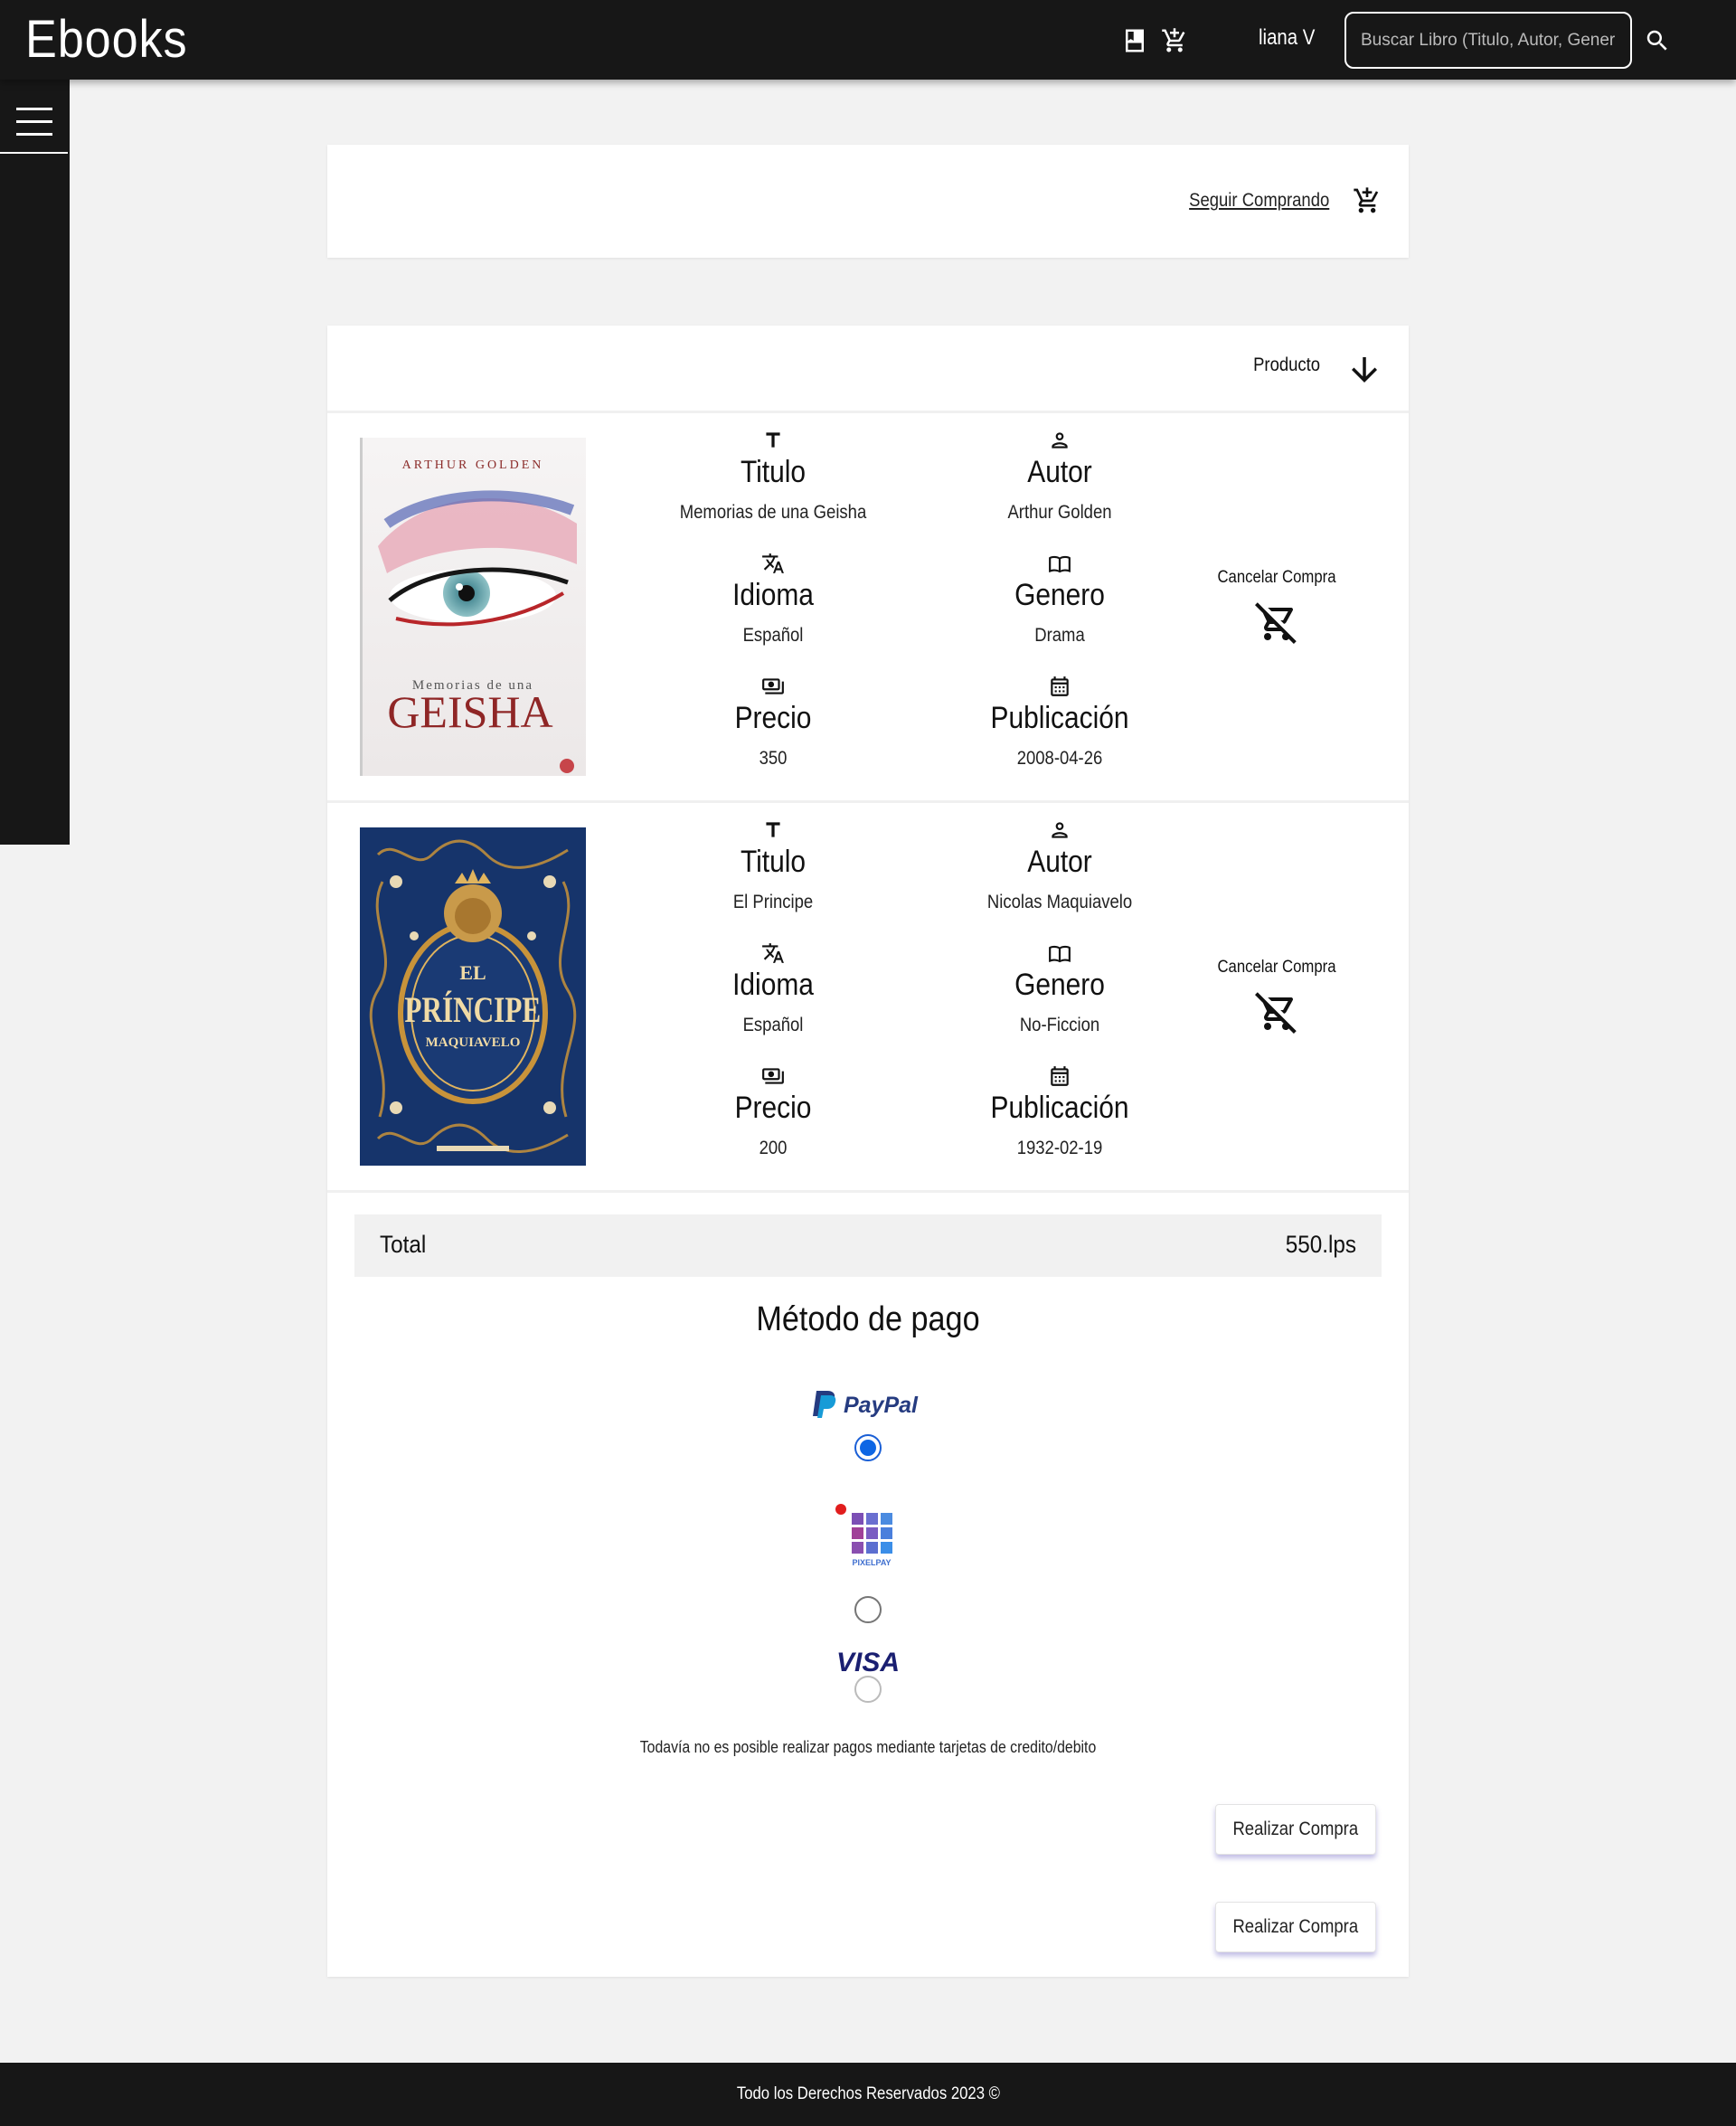 Image resolution: width=1736 pixels, height=2126 pixels. I want to click on field-published: Publicación 2008-04-26, so click(1060, 723).